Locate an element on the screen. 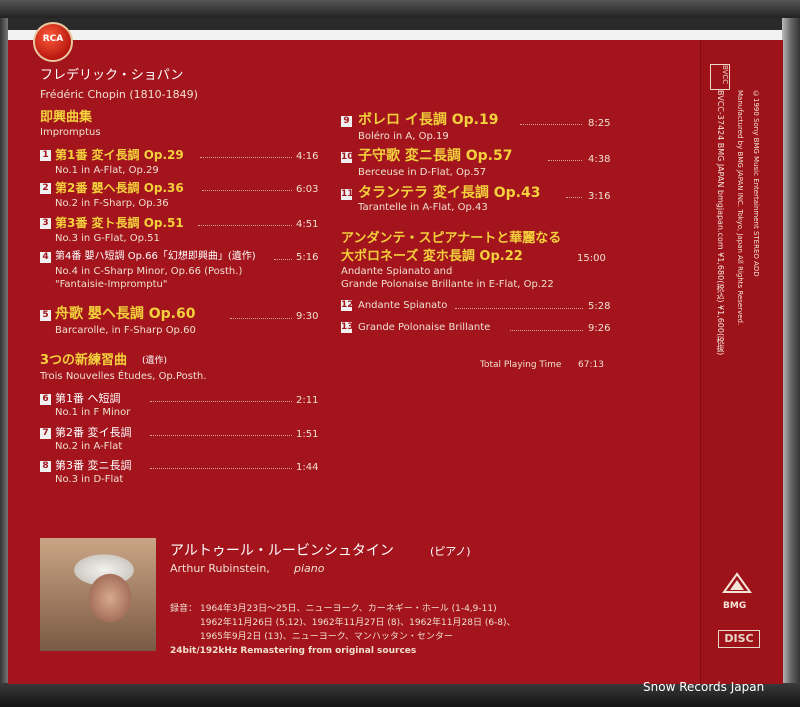 This screenshot has height=707, width=800. artist-name-en: Arthur Rubinstein, is located at coordinates (220, 568).